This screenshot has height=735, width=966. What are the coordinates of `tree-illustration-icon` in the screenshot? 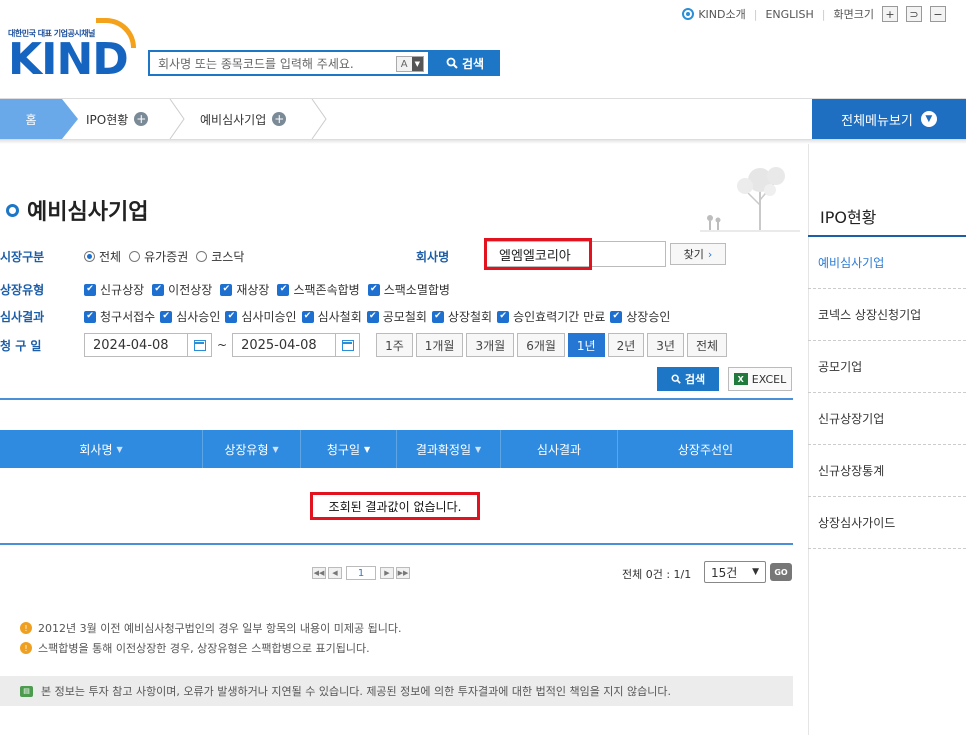 It's located at (750, 199).